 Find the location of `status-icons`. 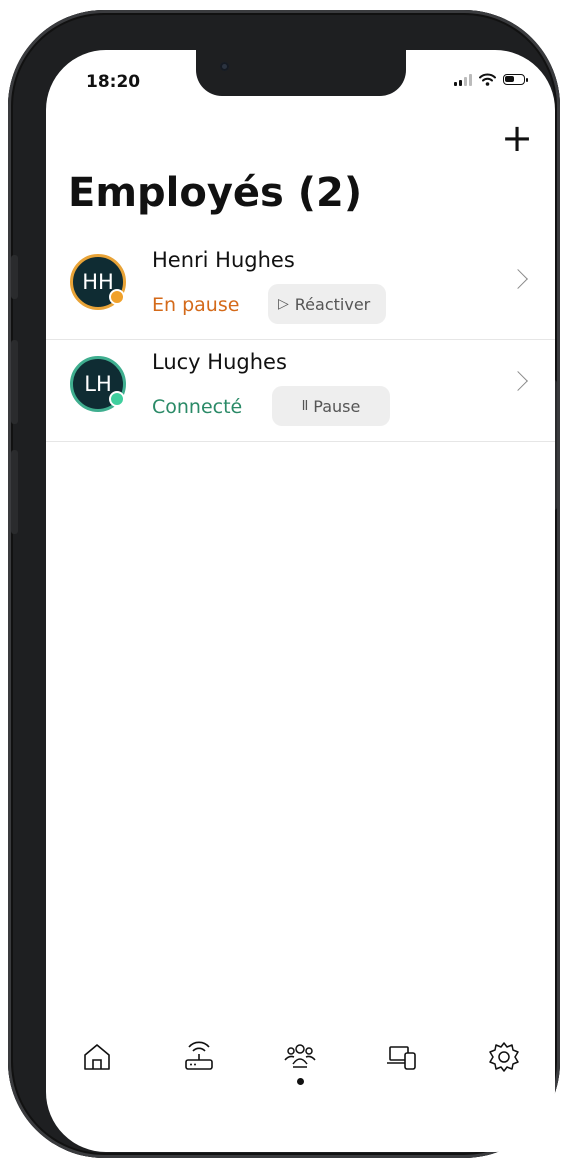

status-icons is located at coordinates (491, 79).